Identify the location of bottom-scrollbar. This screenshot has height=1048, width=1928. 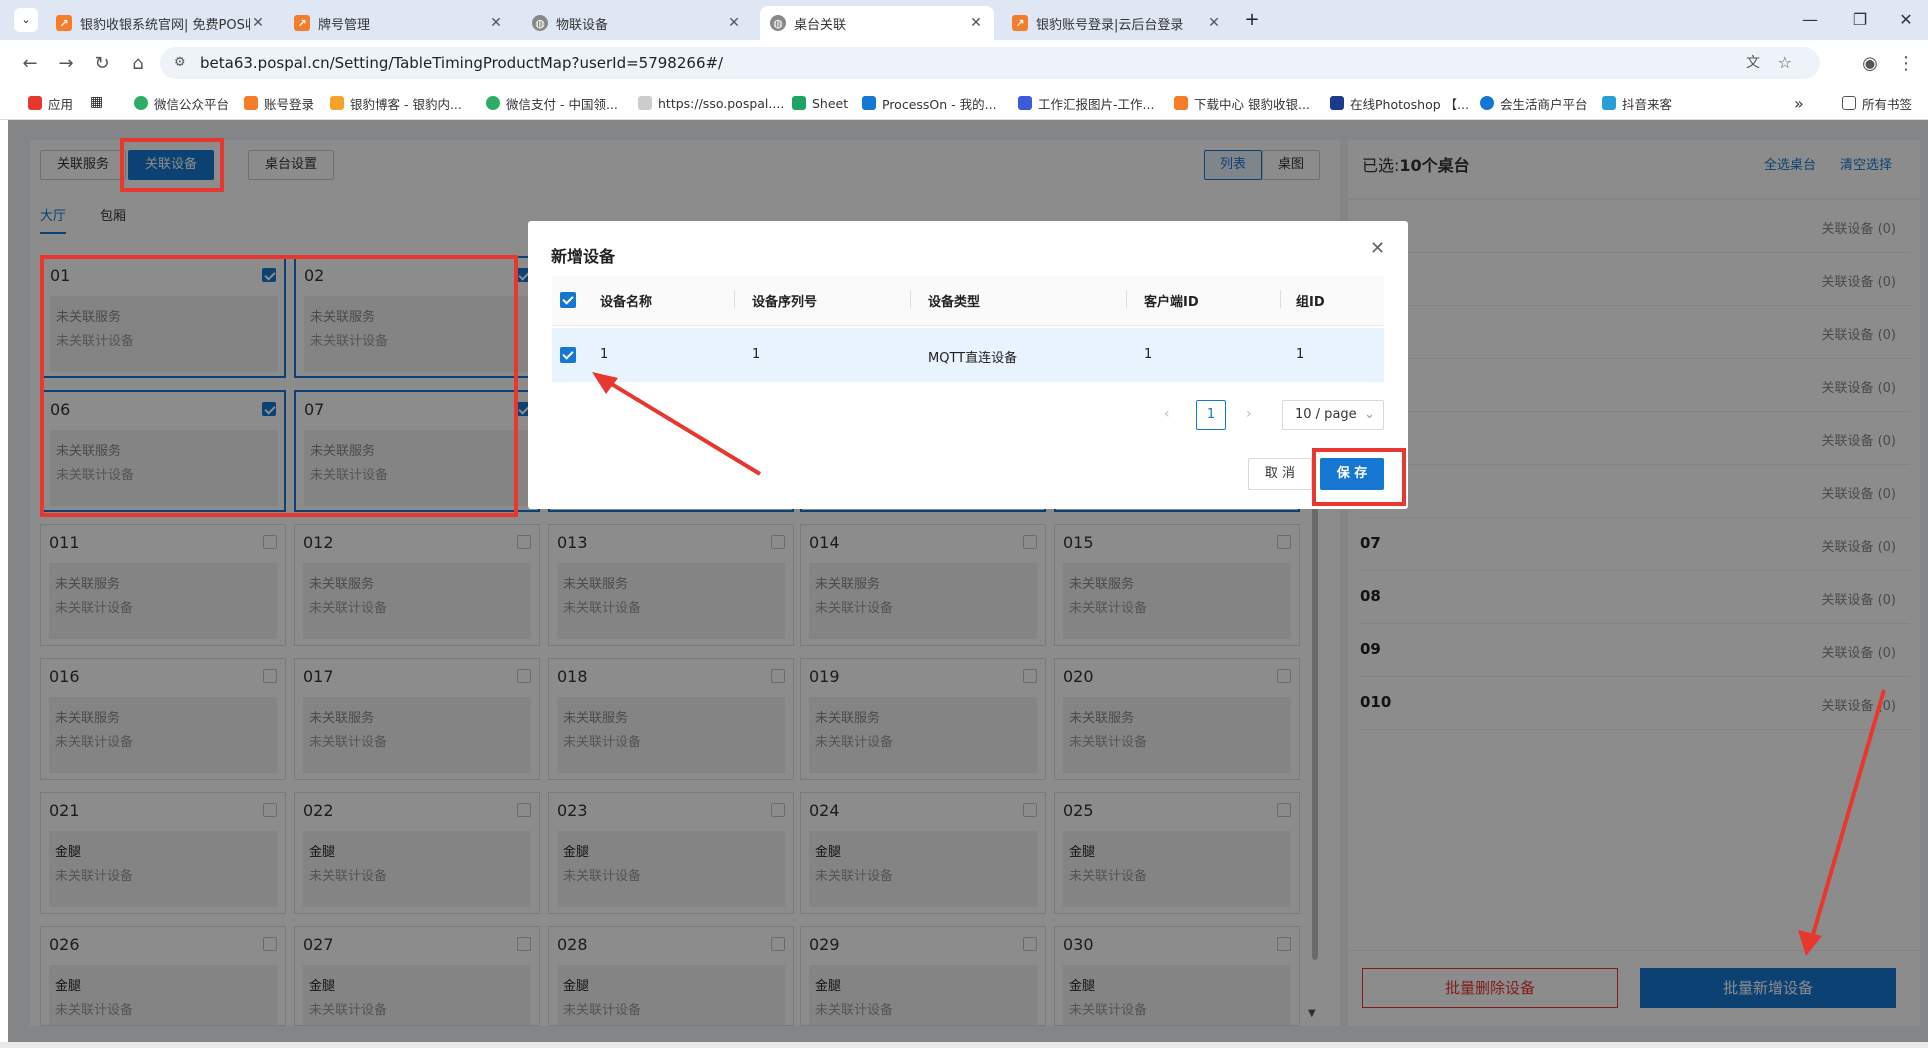
(964, 1045).